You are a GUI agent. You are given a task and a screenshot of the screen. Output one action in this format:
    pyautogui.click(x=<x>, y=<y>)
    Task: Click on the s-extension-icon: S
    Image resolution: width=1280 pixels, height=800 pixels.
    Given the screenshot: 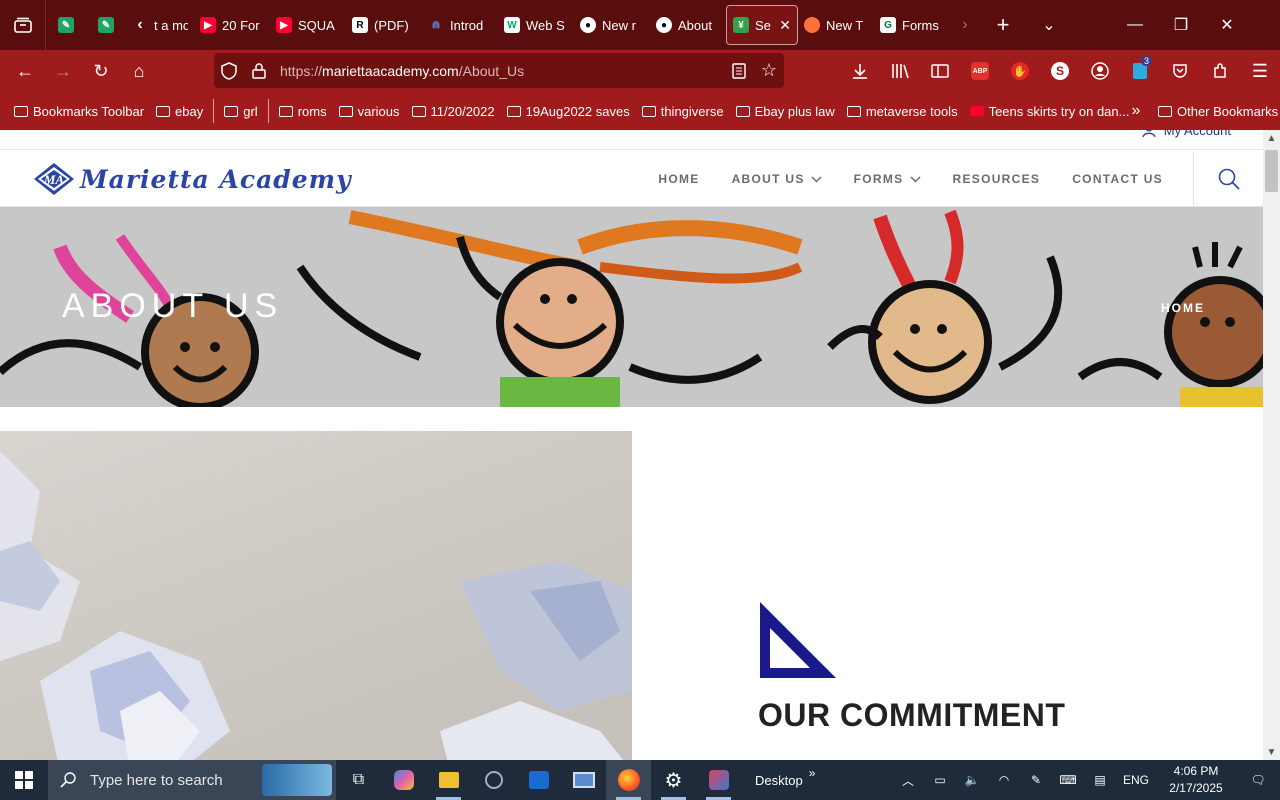 What is the action you would take?
    pyautogui.click(x=1060, y=71)
    